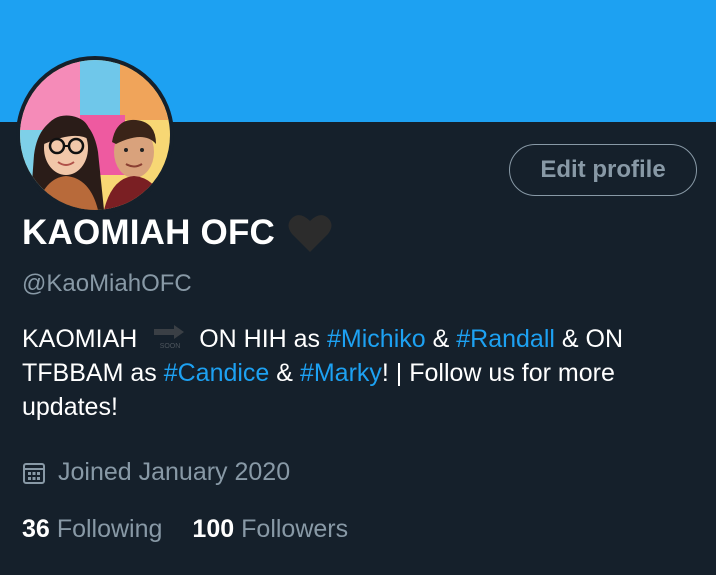 This screenshot has width=716, height=575. What do you see at coordinates (603, 170) in the screenshot?
I see `edit-profile-button: Edit profile` at bounding box center [603, 170].